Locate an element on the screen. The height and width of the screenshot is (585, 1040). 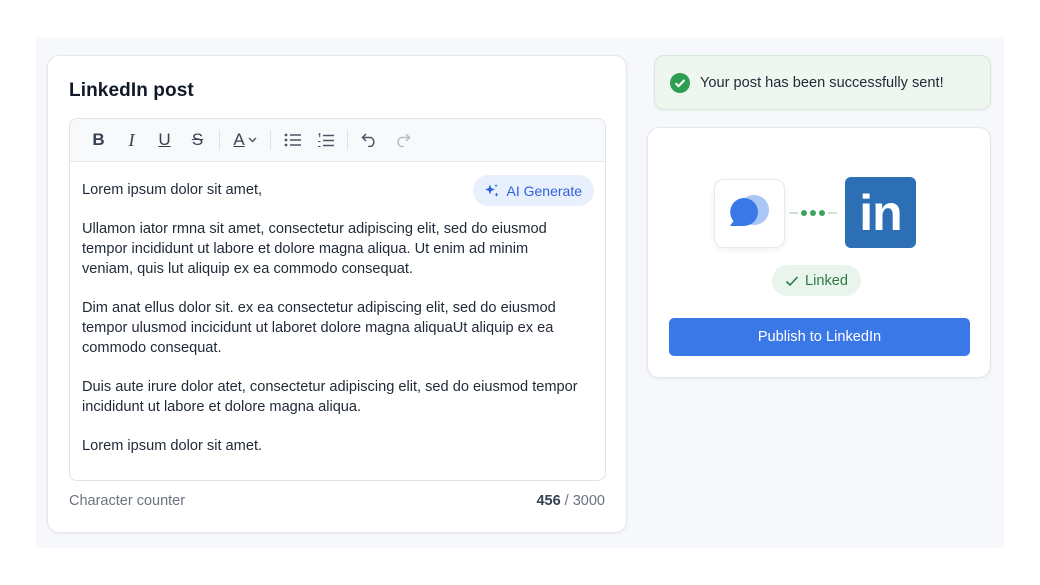
chat-bubble-icon is located at coordinates (749, 210).